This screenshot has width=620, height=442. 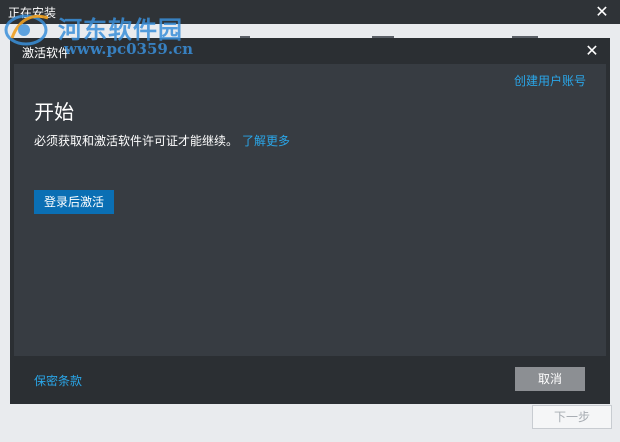 I want to click on learn-more-link: 了解更多, so click(x=266, y=141).